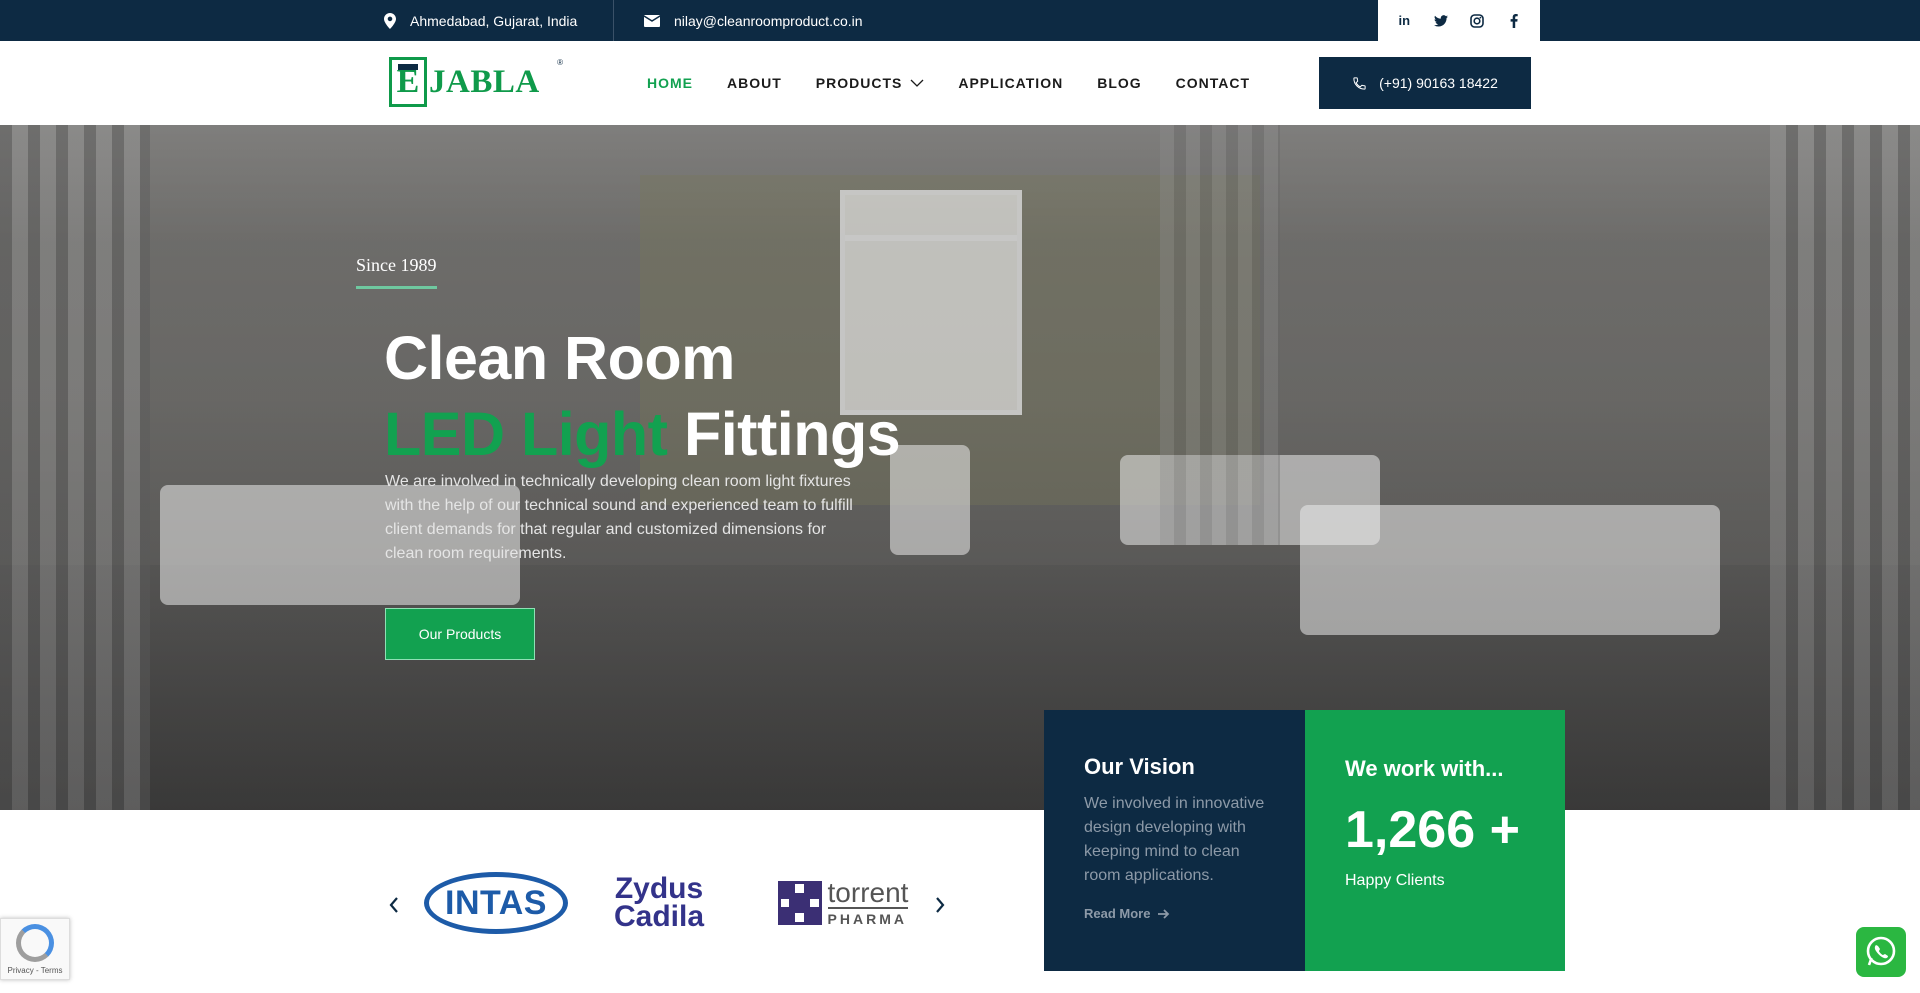 Image resolution: width=1920 pixels, height=993 pixels. I want to click on read-more-link: Read More, so click(1127, 913).